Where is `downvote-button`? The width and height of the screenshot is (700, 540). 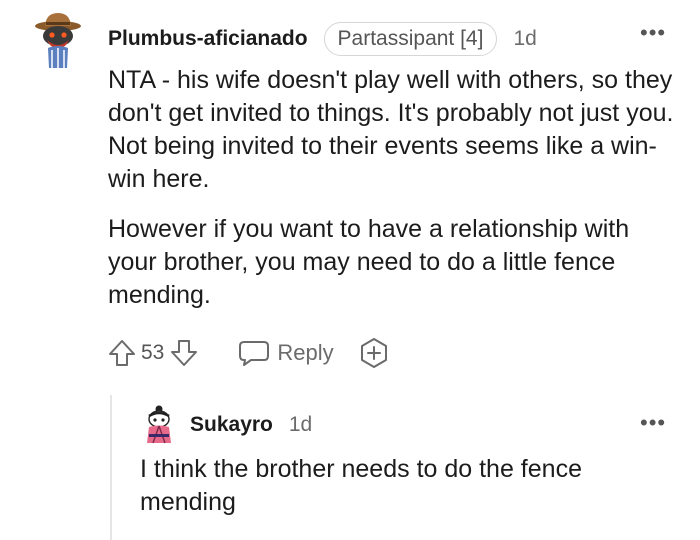 downvote-button is located at coordinates (184, 353).